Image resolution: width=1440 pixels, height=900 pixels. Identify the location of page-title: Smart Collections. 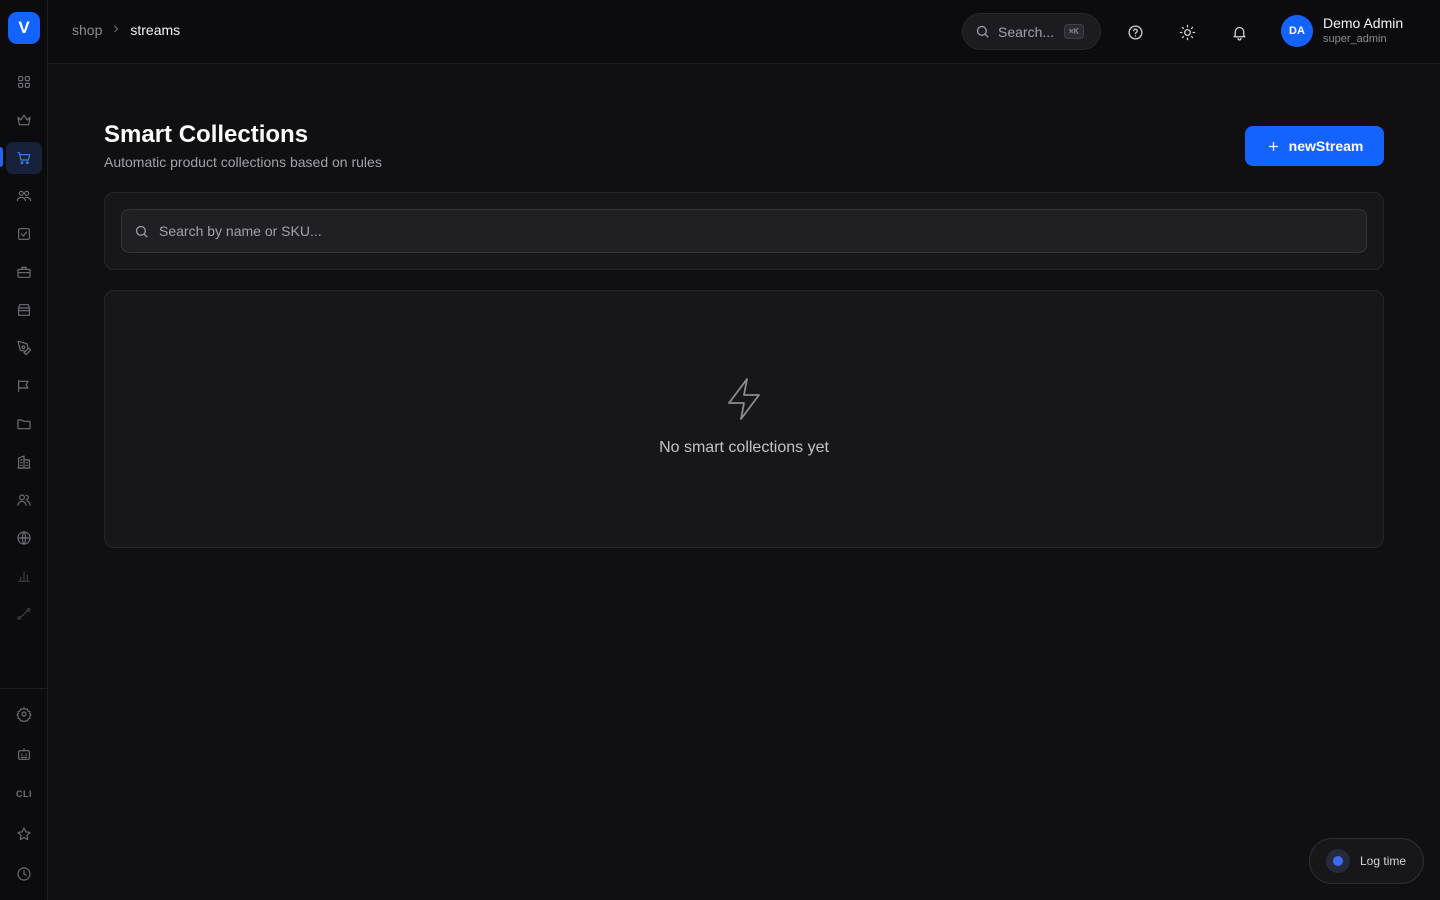
(206, 134).